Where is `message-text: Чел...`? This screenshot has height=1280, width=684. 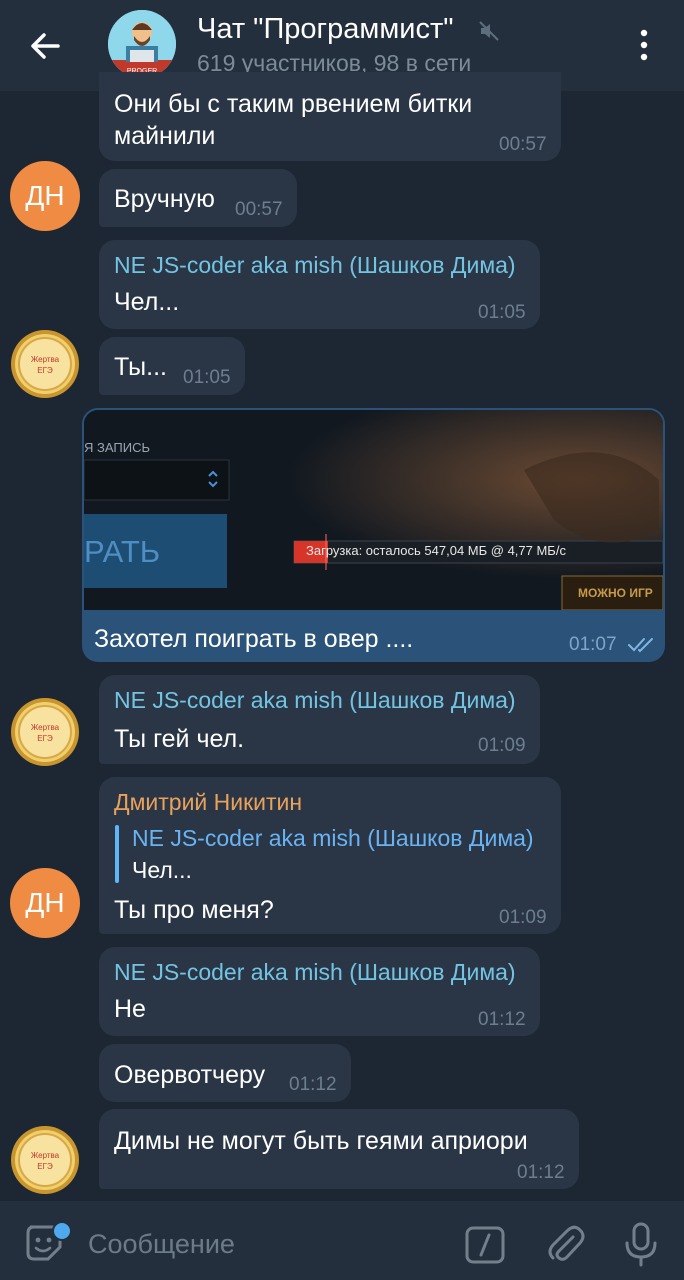
message-text: Чел... is located at coordinates (147, 302).